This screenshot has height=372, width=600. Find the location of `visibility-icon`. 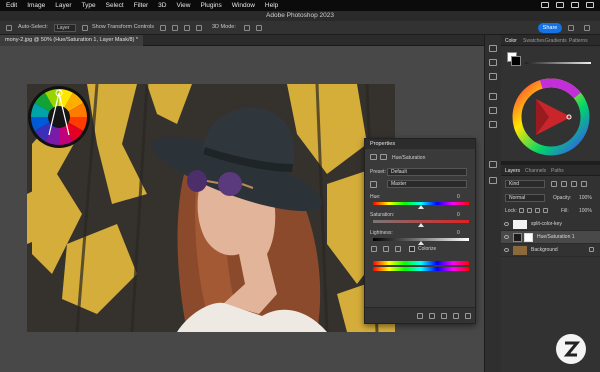

visibility-icon is located at coordinates (456, 316).